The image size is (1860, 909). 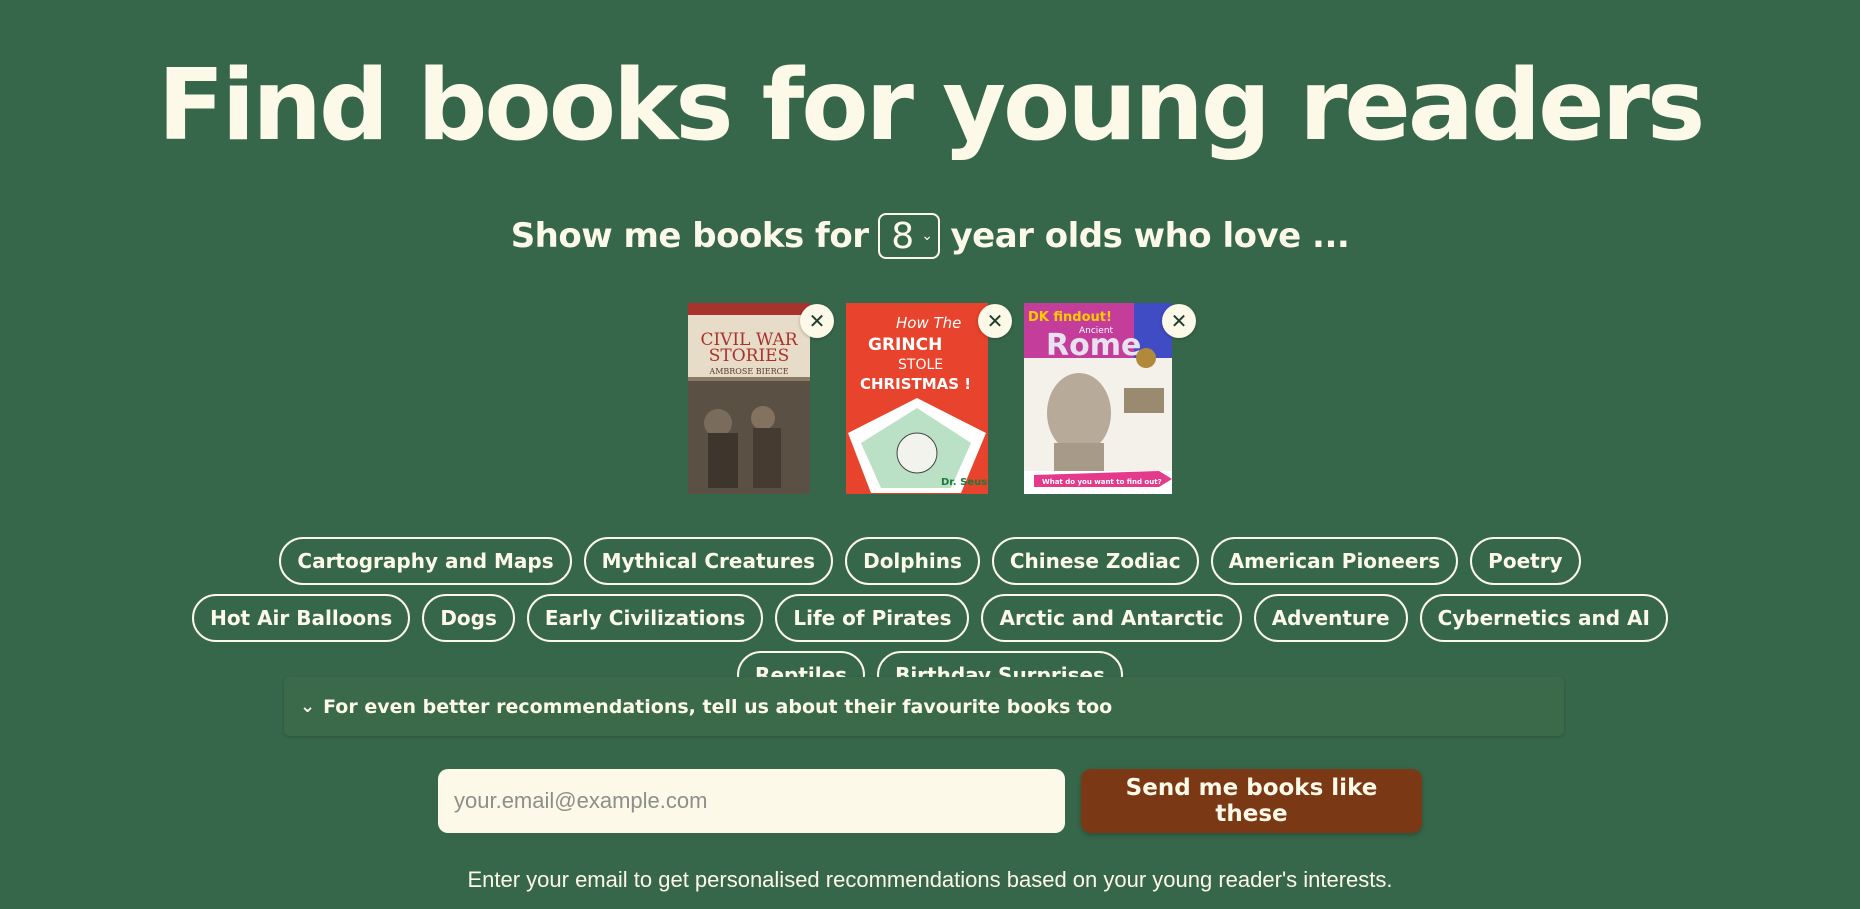 I want to click on tag-button: Poetry, so click(x=1525, y=561).